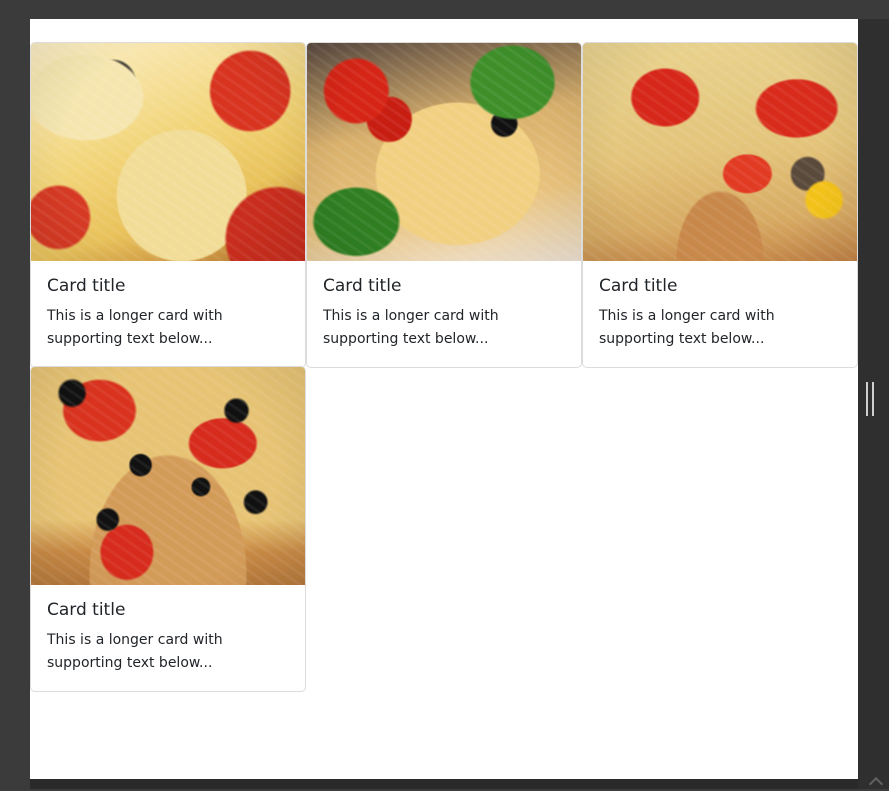 Image resolution: width=889 pixels, height=791 pixels. What do you see at coordinates (444, 784) in the screenshot?
I see `bottom-edge-strip` at bounding box center [444, 784].